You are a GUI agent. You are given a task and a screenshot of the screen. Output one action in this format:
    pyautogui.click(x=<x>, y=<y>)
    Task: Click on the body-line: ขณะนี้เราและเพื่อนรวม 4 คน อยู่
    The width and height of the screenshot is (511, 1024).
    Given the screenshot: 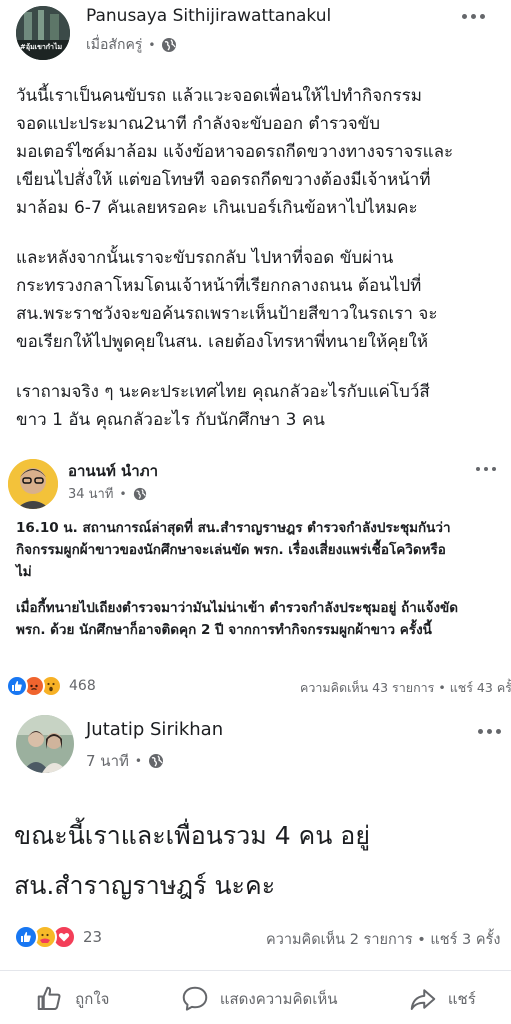 What is the action you would take?
    pyautogui.click(x=192, y=835)
    